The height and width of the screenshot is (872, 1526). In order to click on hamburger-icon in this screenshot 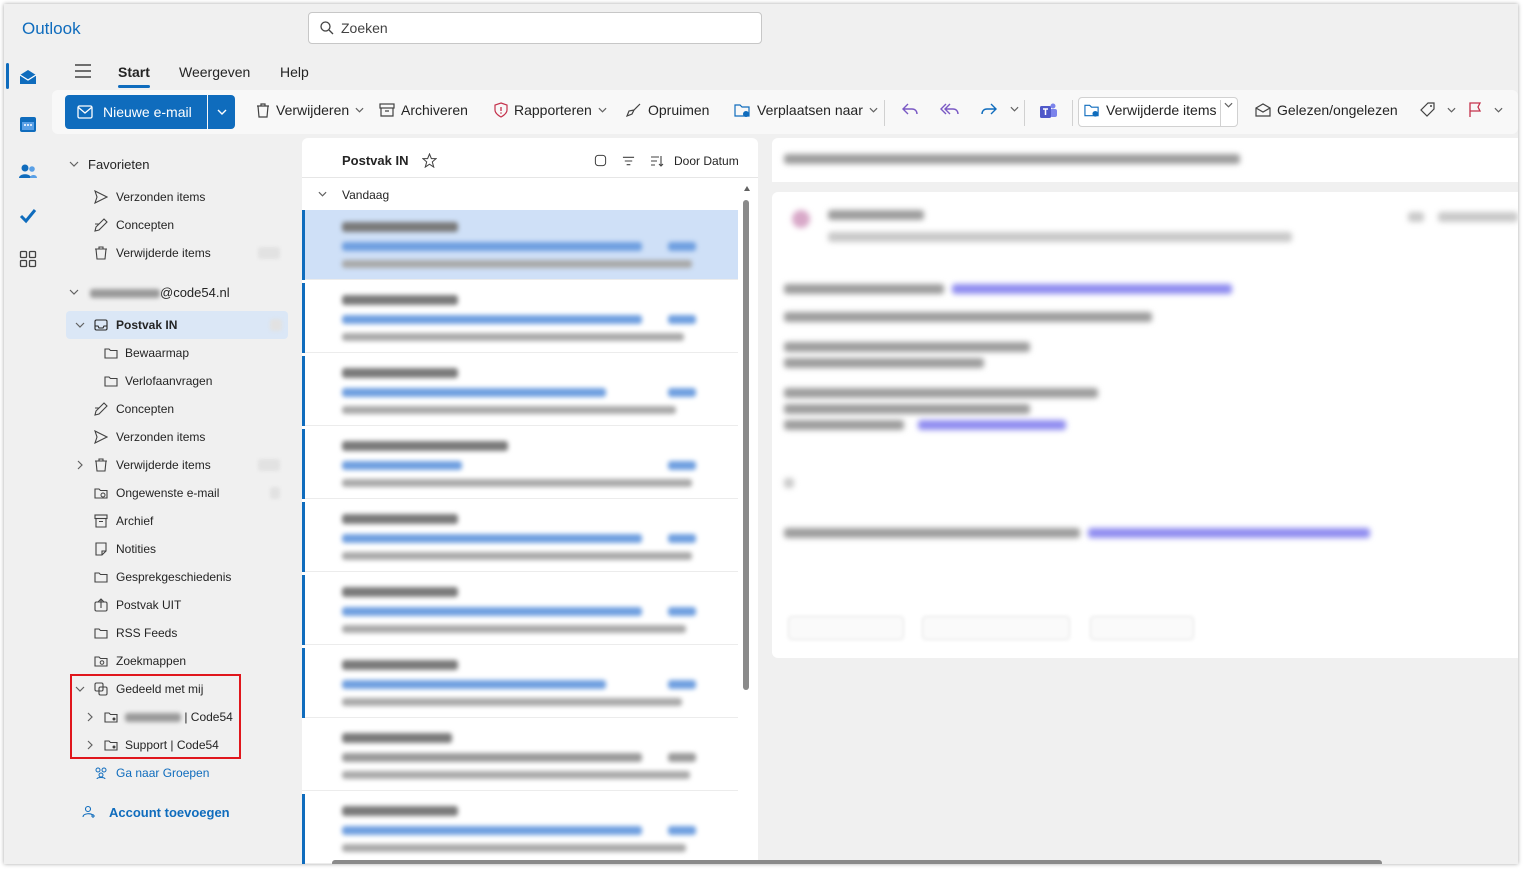, I will do `click(83, 71)`.